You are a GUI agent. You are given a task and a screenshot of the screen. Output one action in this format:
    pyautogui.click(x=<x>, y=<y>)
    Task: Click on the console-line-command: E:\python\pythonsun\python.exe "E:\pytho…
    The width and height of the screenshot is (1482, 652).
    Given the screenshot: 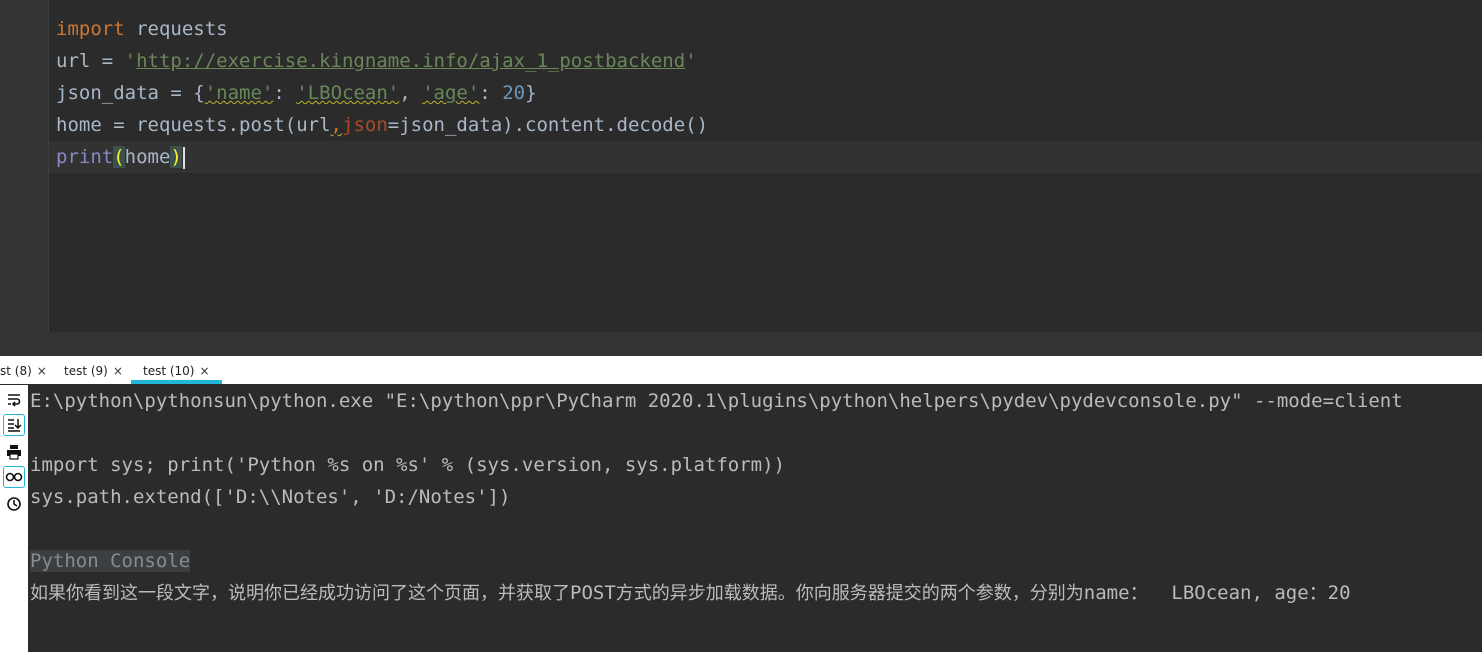 What is the action you would take?
    pyautogui.click(x=716, y=401)
    